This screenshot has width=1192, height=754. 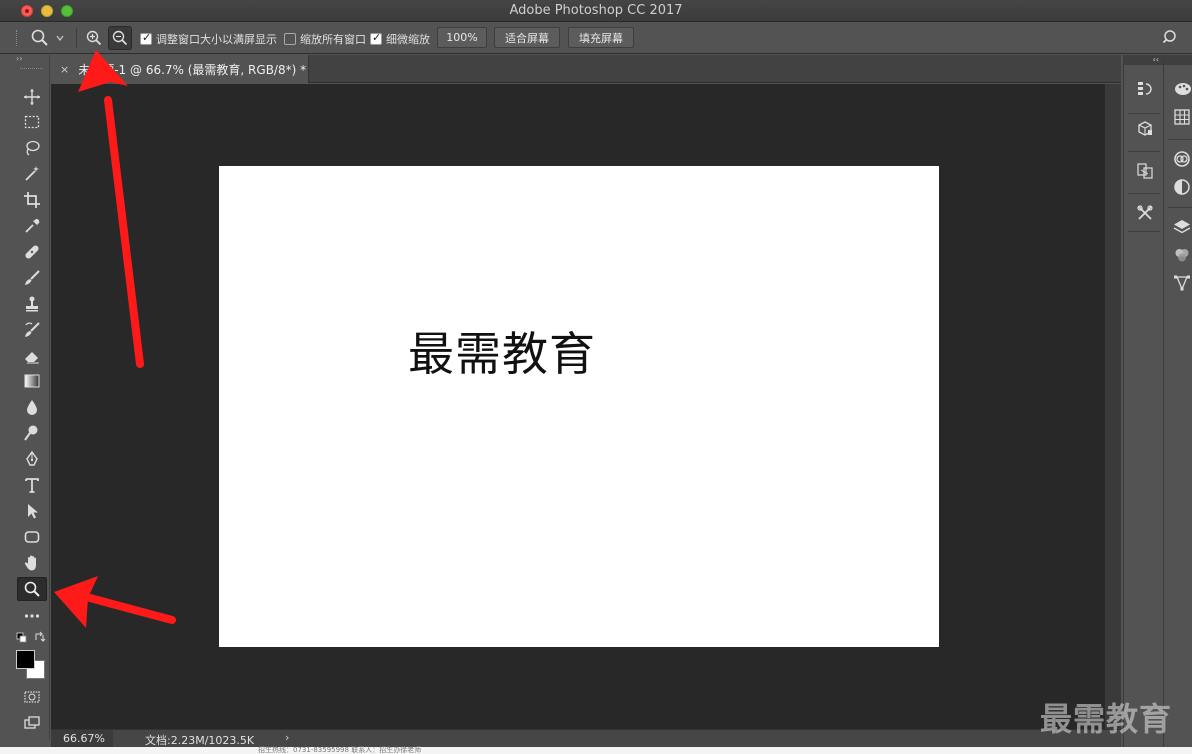 I want to click on lasso-tool-button, so click(x=32, y=148).